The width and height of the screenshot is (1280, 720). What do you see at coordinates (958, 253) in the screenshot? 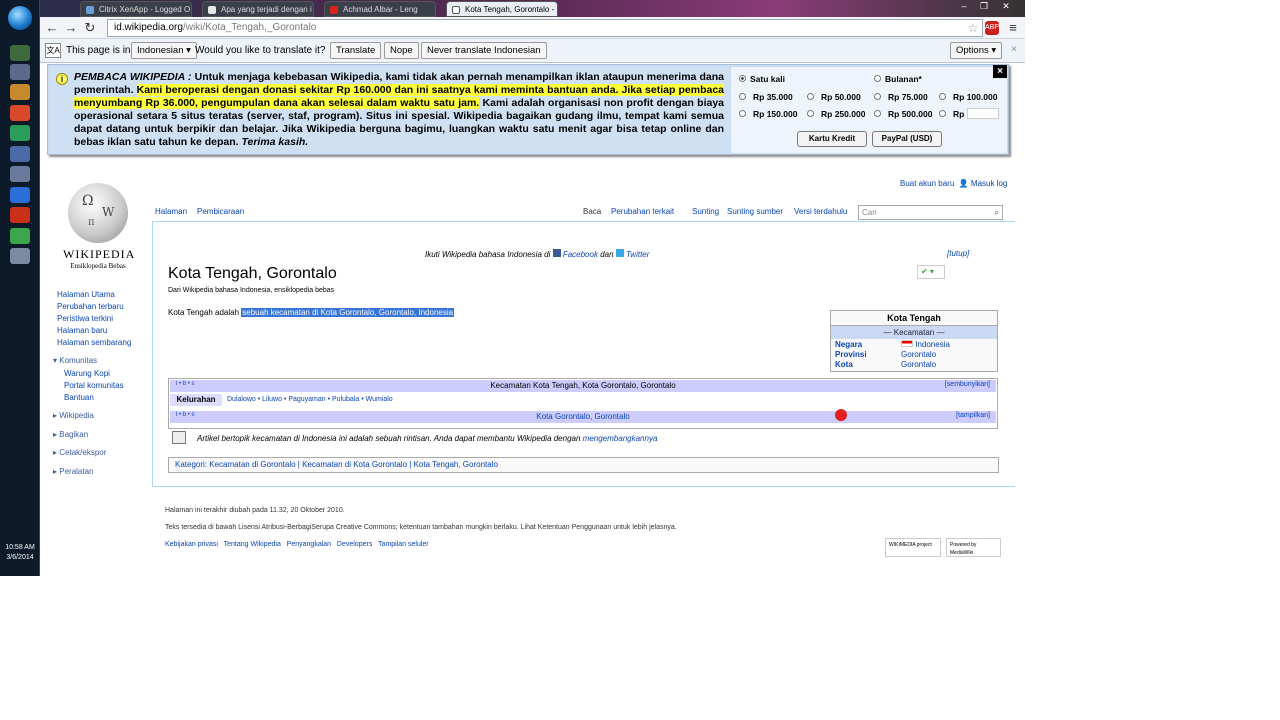
I see `close-notice-link: [tutup]` at bounding box center [958, 253].